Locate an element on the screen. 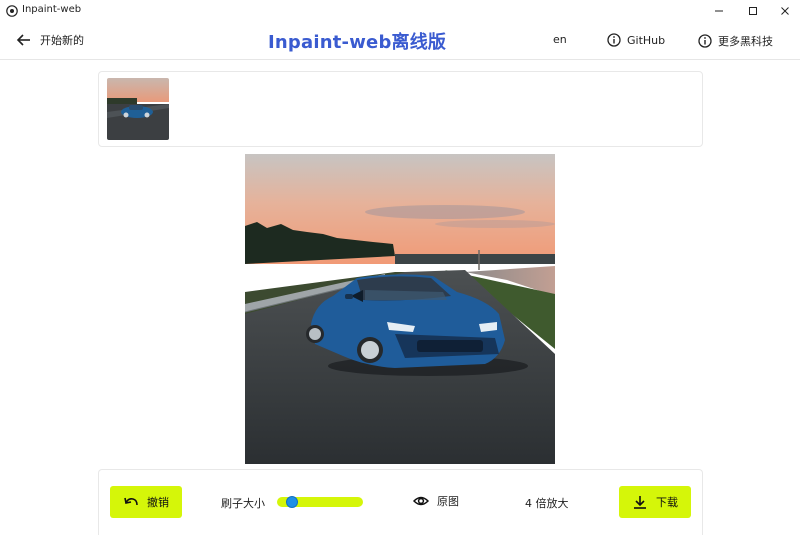 The height and width of the screenshot is (535, 800). minimize-icon is located at coordinates (719, 11).